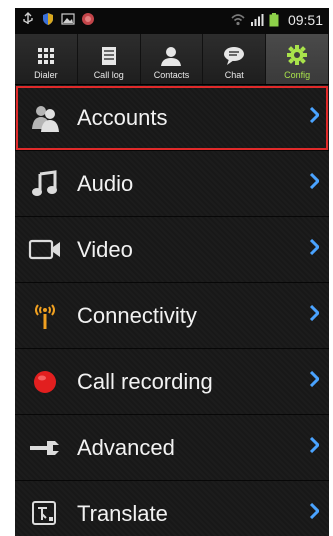 The width and height of the screenshot is (333, 536). Describe the element at coordinates (45, 118) in the screenshot. I see `accounts-icon` at that location.